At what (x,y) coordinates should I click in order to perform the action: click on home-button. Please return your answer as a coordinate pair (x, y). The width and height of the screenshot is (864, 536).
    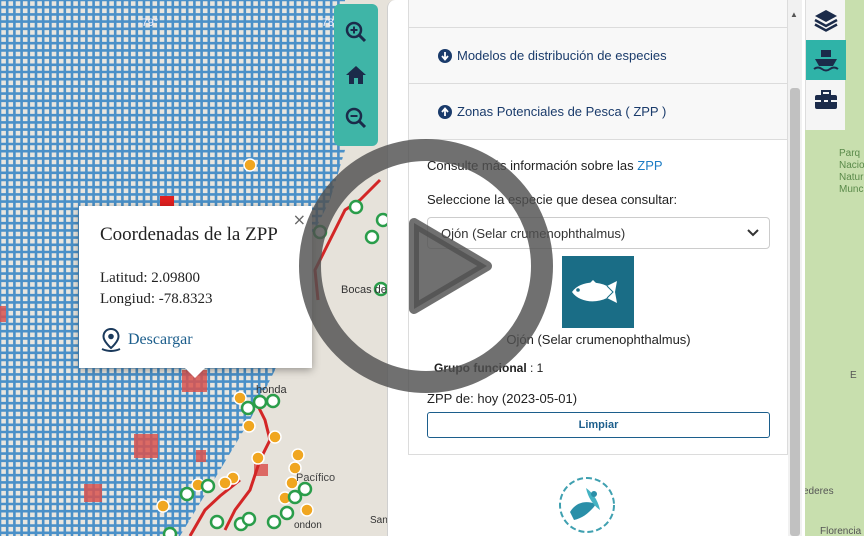
    Looking at the image, I should click on (356, 75).